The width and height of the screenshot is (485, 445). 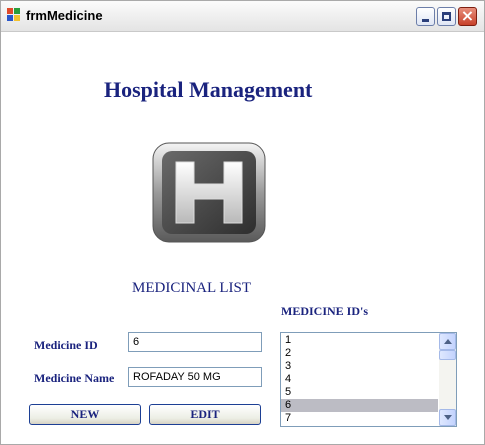 What do you see at coordinates (325, 311) in the screenshot?
I see `medicine-ids-heading: MEDICINE ID's` at bounding box center [325, 311].